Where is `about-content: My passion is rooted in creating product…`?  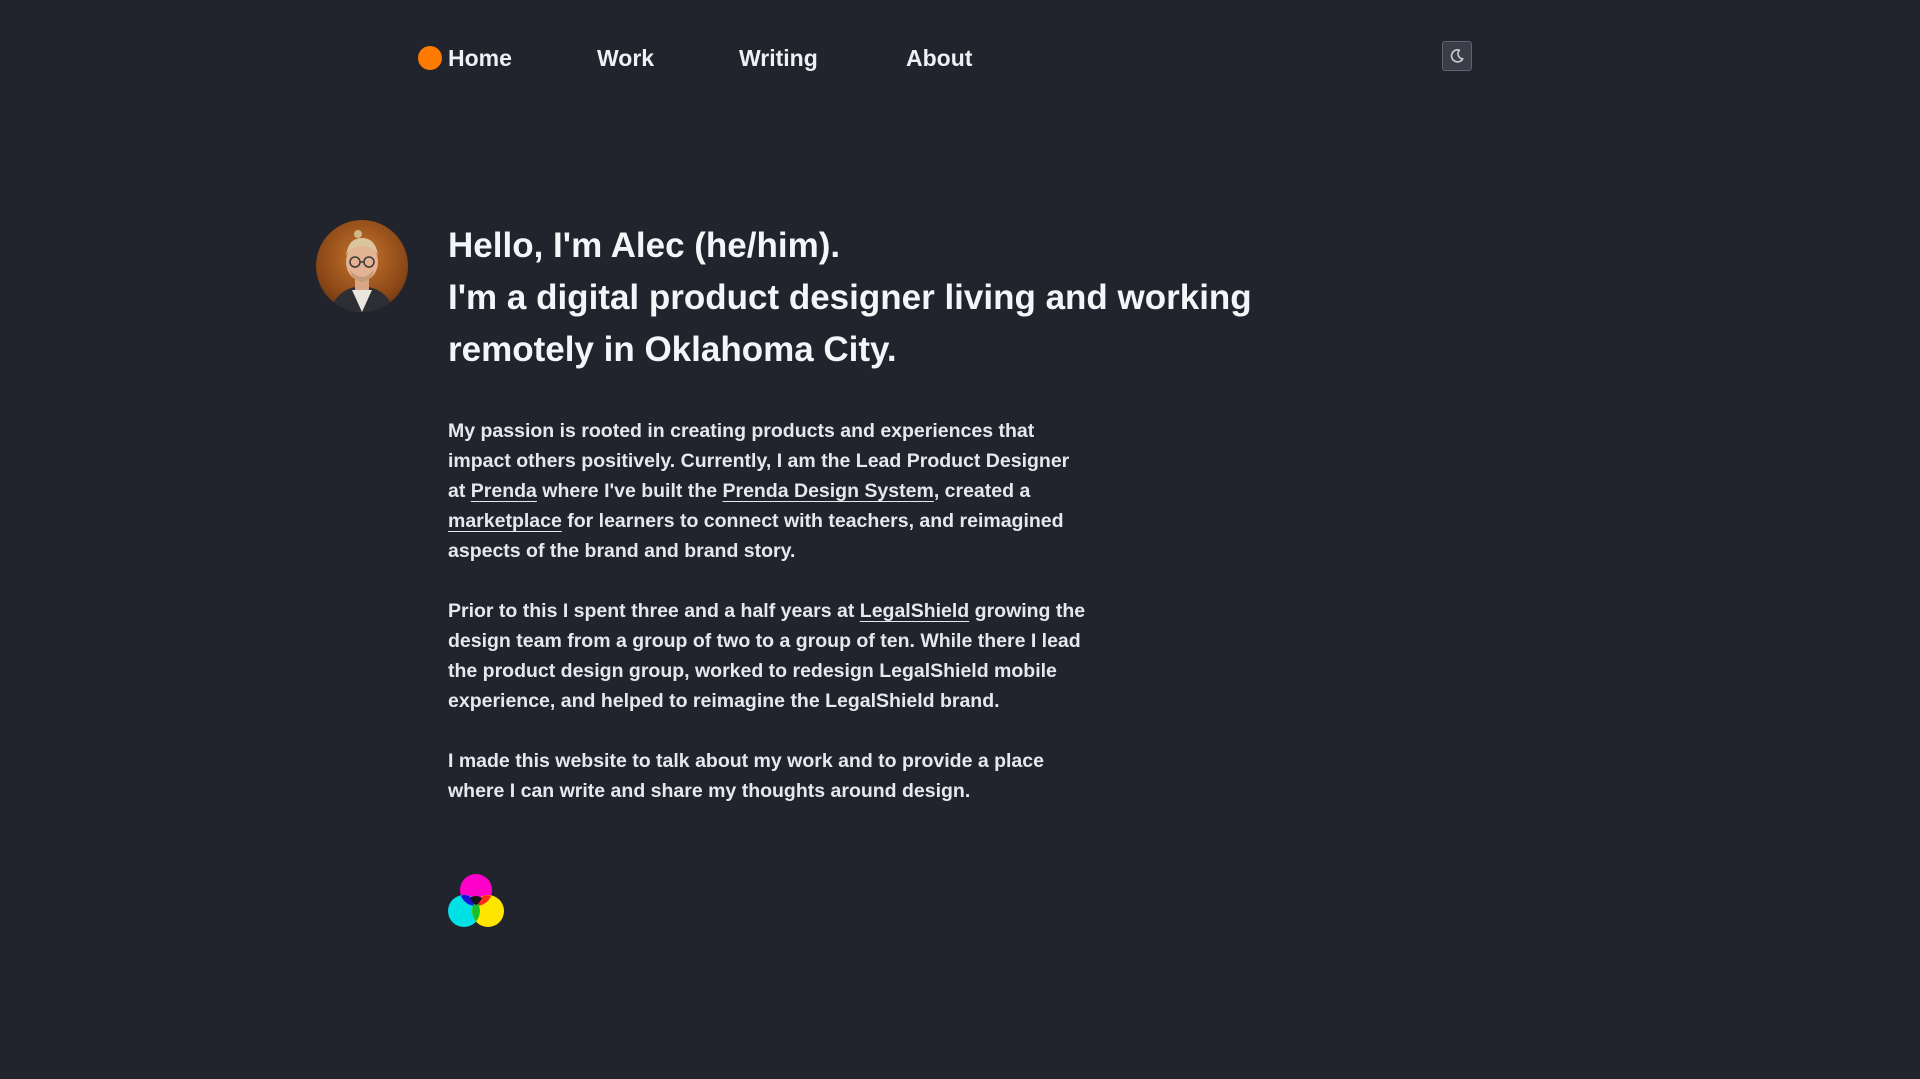
about-content: My passion is rooted in creating product… is located at coordinates (768, 626).